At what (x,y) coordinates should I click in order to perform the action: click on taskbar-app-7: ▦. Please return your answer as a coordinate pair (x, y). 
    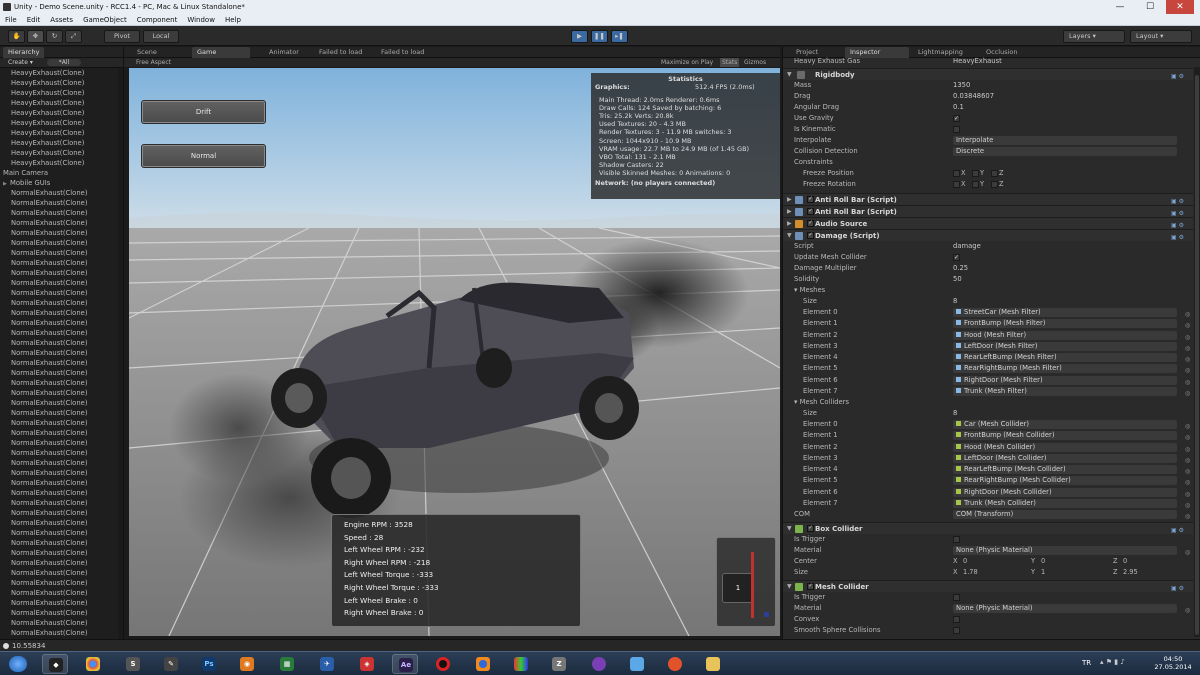
    Looking at the image, I should click on (287, 664).